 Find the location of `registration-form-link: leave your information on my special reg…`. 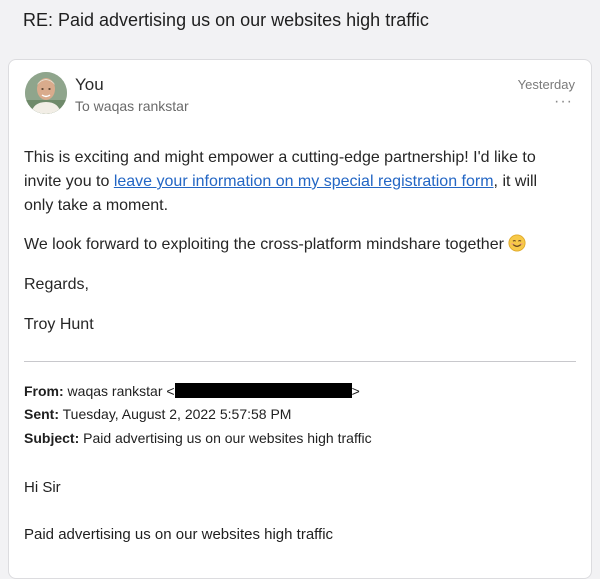

registration-form-link: leave your information on my special reg… is located at coordinates (304, 181).